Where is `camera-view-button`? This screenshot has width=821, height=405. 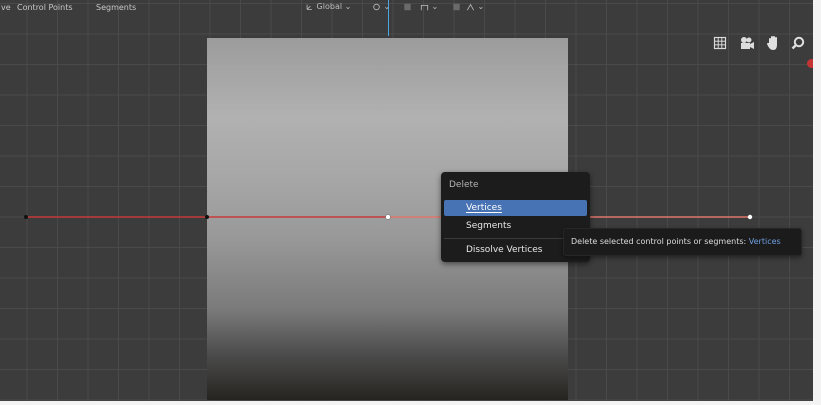 camera-view-button is located at coordinates (747, 43).